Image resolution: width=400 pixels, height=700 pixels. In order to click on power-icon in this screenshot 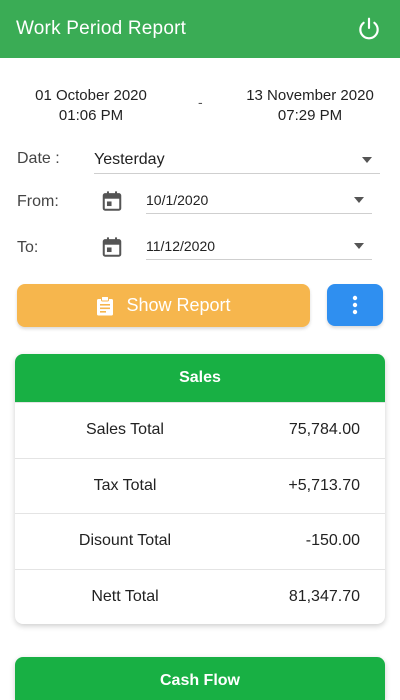, I will do `click(369, 28)`.